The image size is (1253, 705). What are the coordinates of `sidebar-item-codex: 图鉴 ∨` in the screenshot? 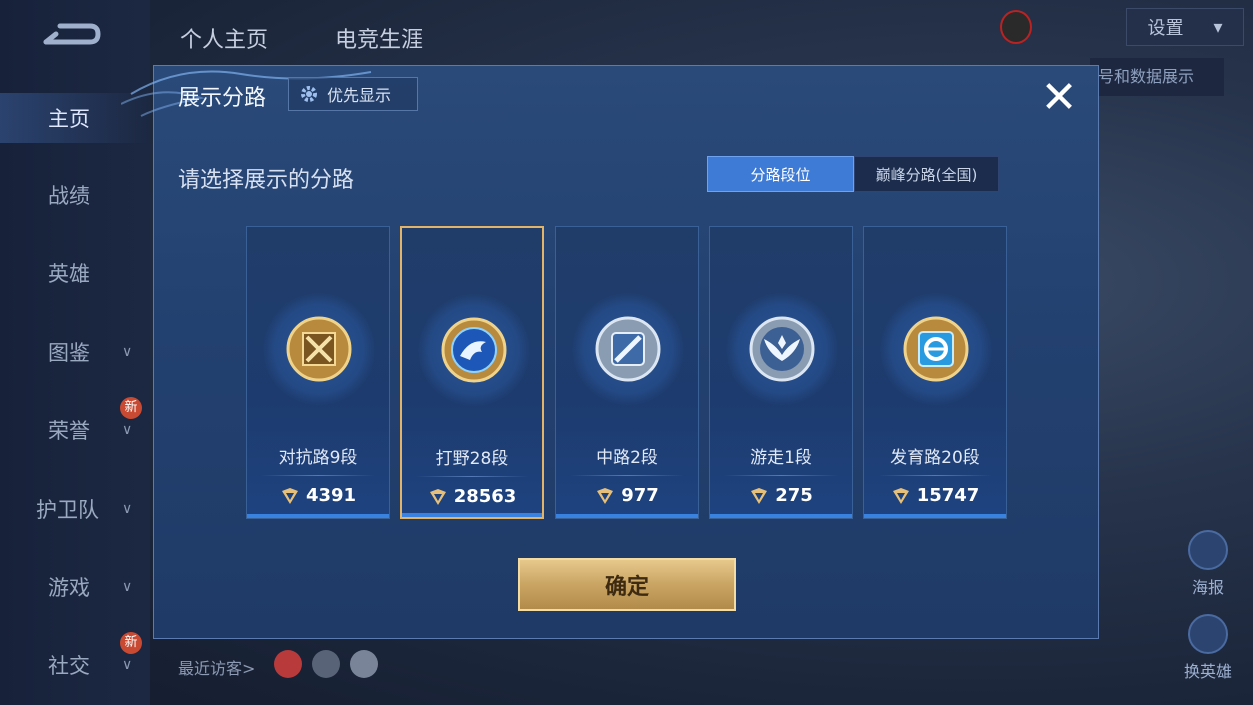 It's located at (75, 352).